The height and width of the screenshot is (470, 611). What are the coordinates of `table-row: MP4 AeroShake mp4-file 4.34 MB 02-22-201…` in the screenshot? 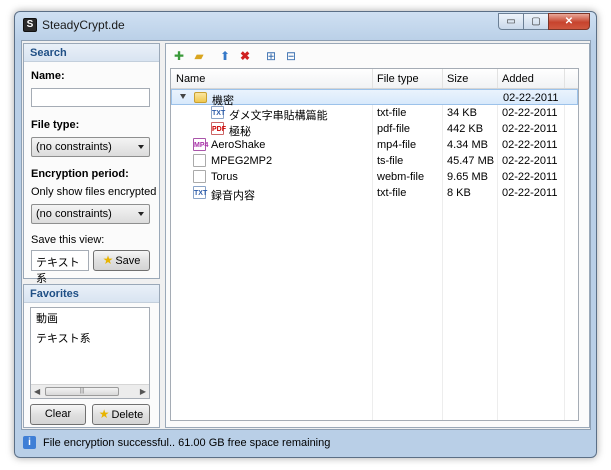 It's located at (374, 145).